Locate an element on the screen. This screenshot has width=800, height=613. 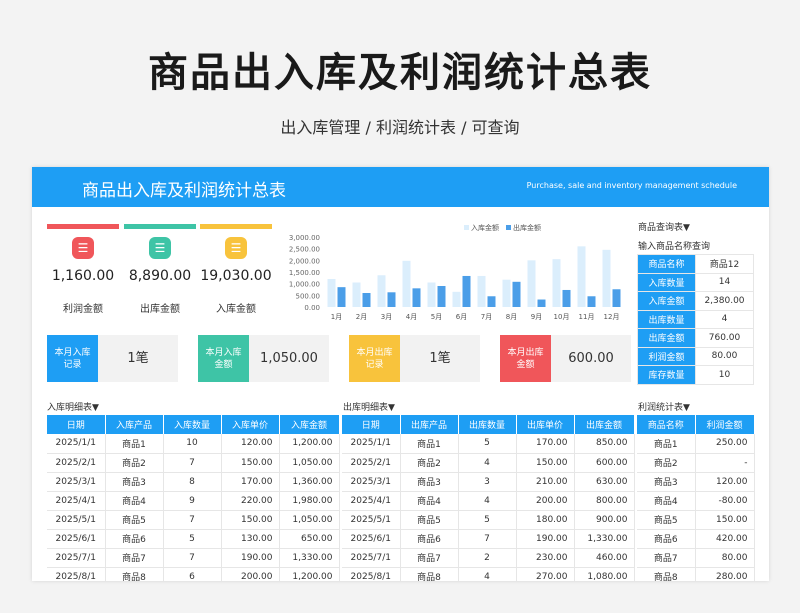
table-cell: 220.00 is located at coordinates (250, 501).